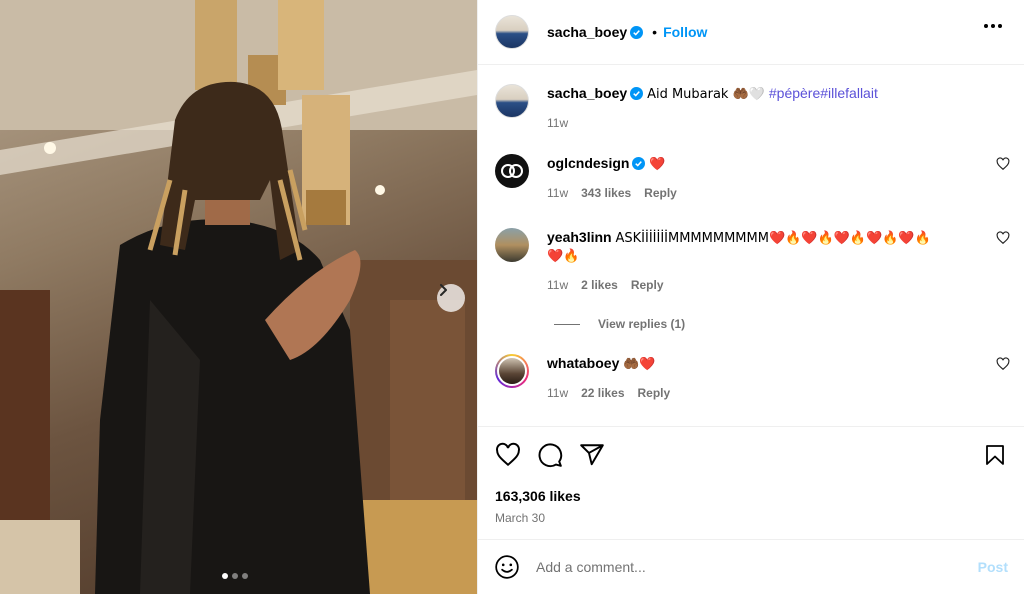 The width and height of the screenshot is (1024, 594). What do you see at coordinates (507, 567) in the screenshot?
I see `emoji-icon` at bounding box center [507, 567].